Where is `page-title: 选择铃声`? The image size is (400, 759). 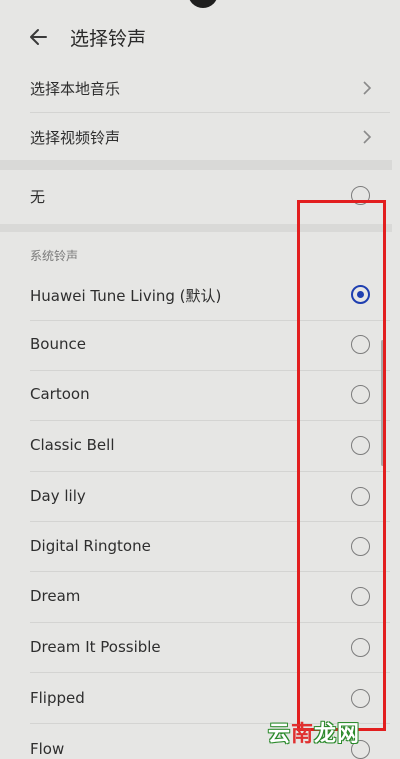 page-title: 选择铃声 is located at coordinates (108, 39).